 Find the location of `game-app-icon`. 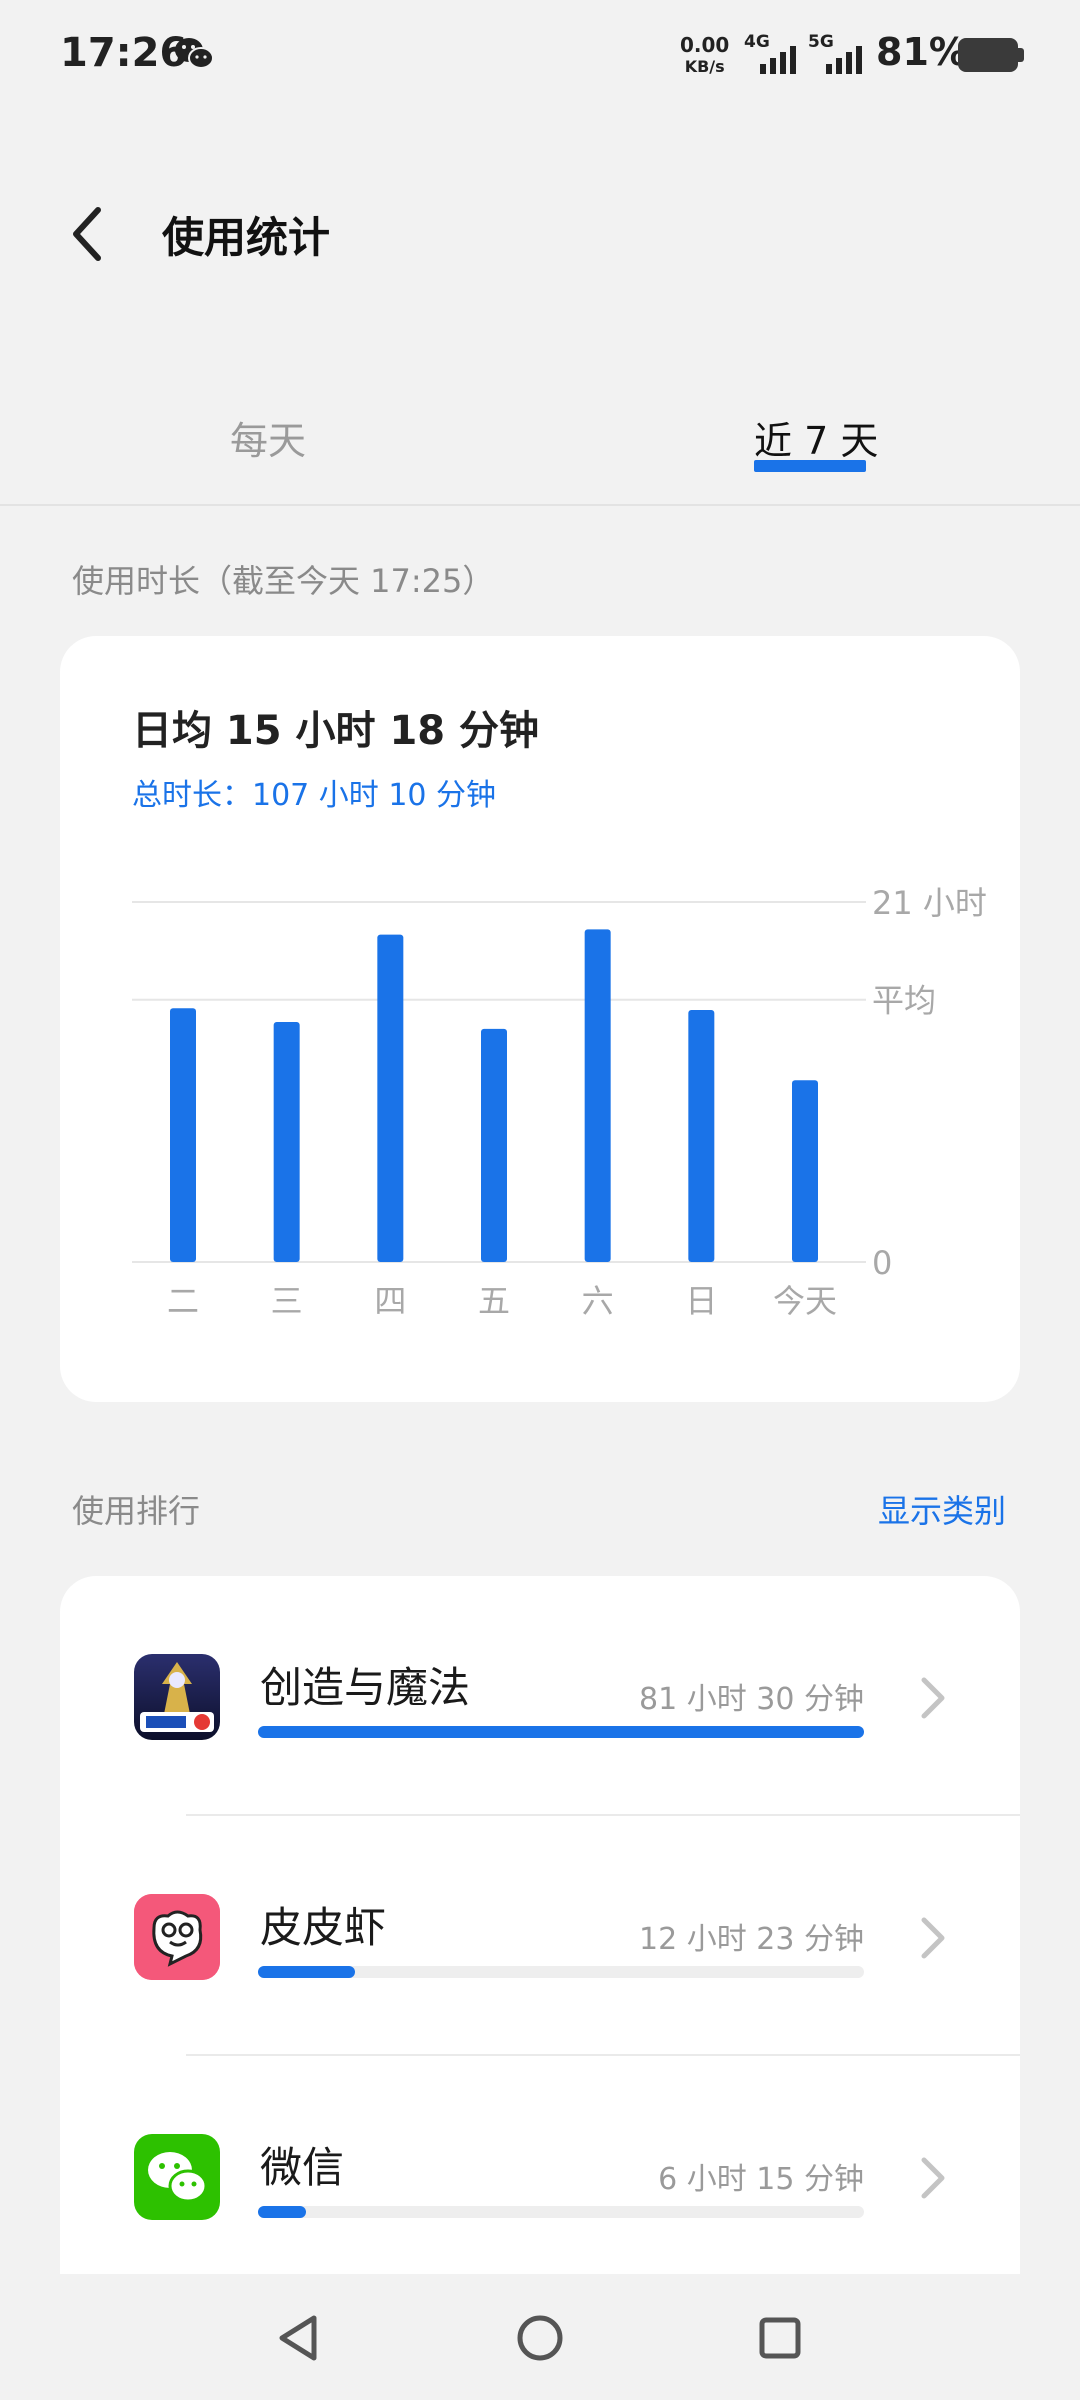

game-app-icon is located at coordinates (177, 1697).